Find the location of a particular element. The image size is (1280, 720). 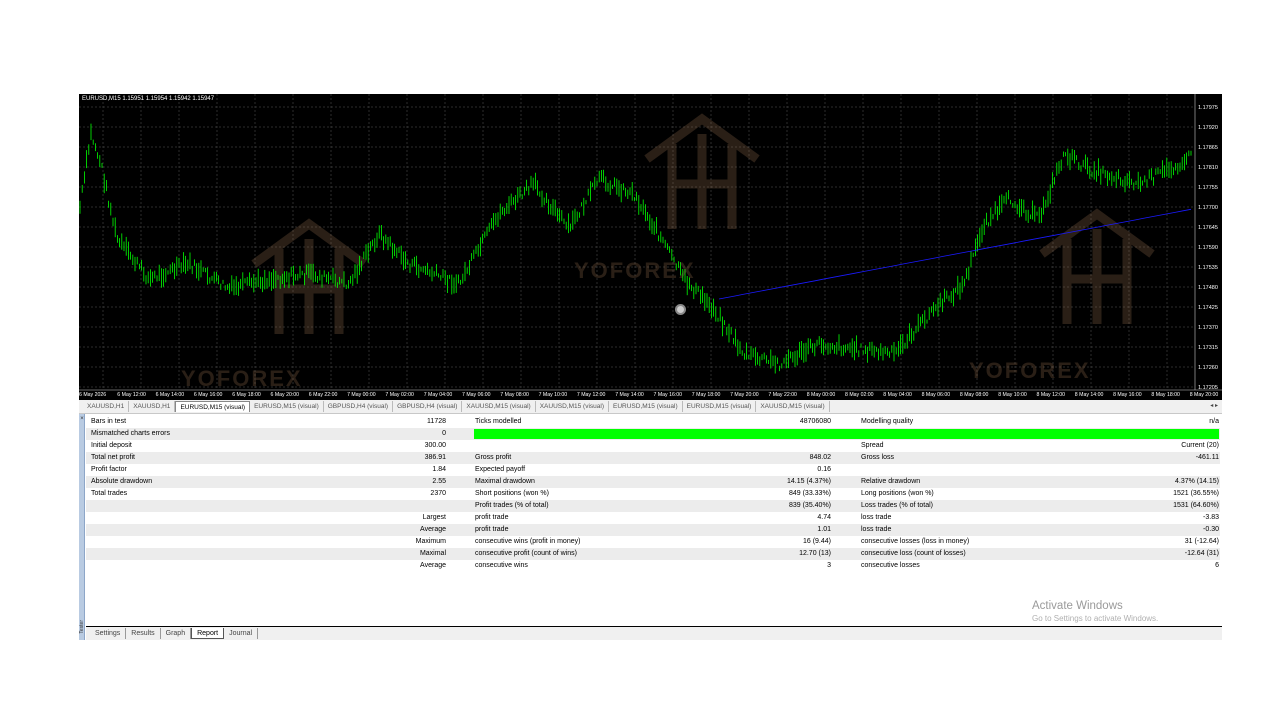

report-value: 31 (-12.64) is located at coordinates (1201, 541).